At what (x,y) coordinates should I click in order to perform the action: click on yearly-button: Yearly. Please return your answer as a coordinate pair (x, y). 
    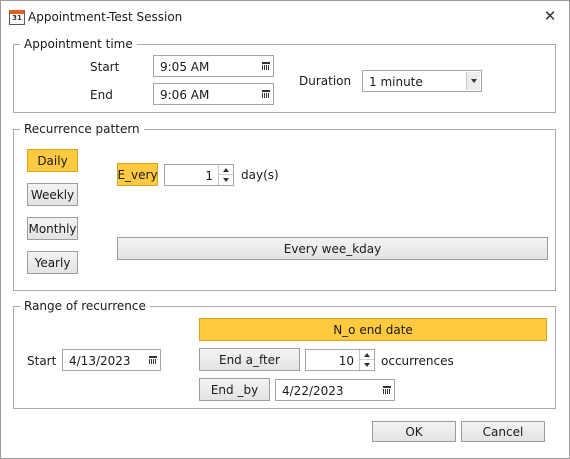
    Looking at the image, I should click on (52, 262).